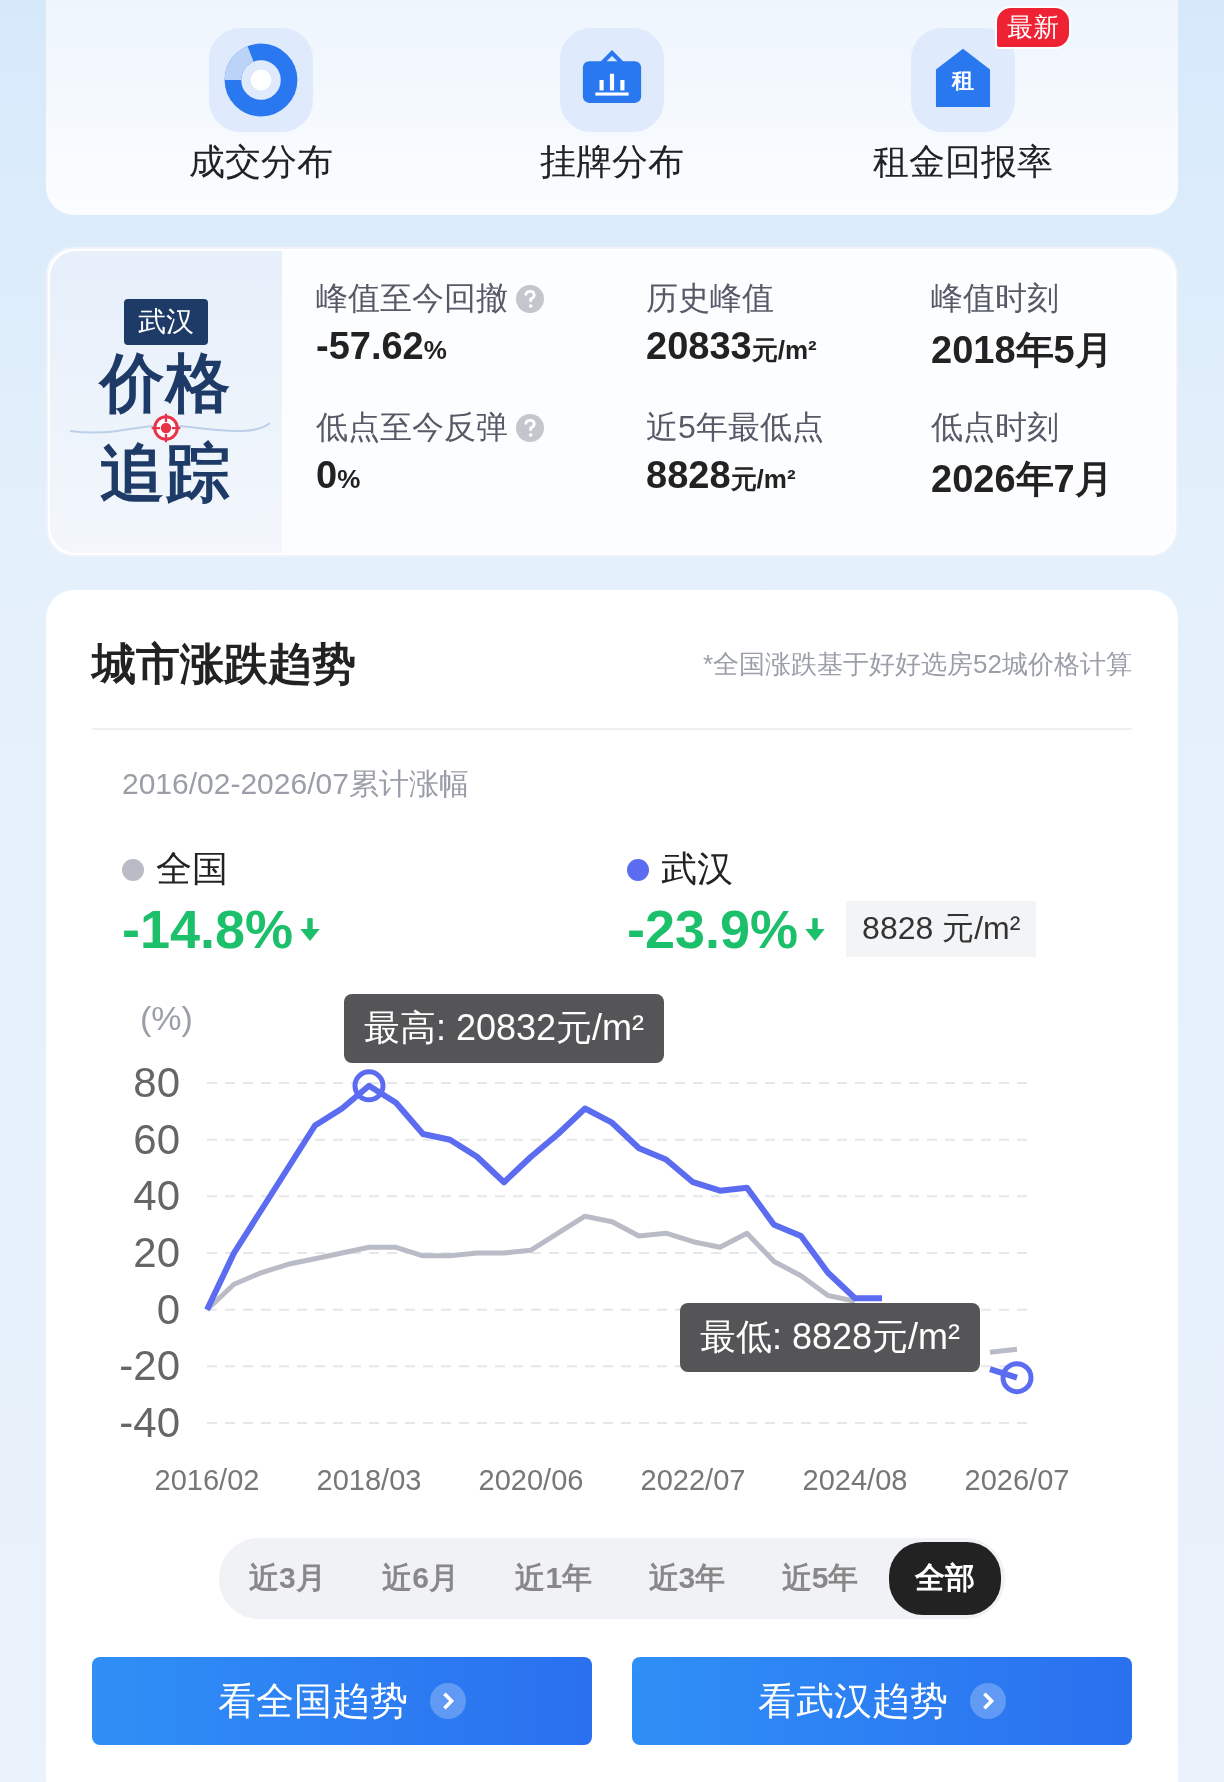  I want to click on range-tab: 近3年, so click(687, 1578).